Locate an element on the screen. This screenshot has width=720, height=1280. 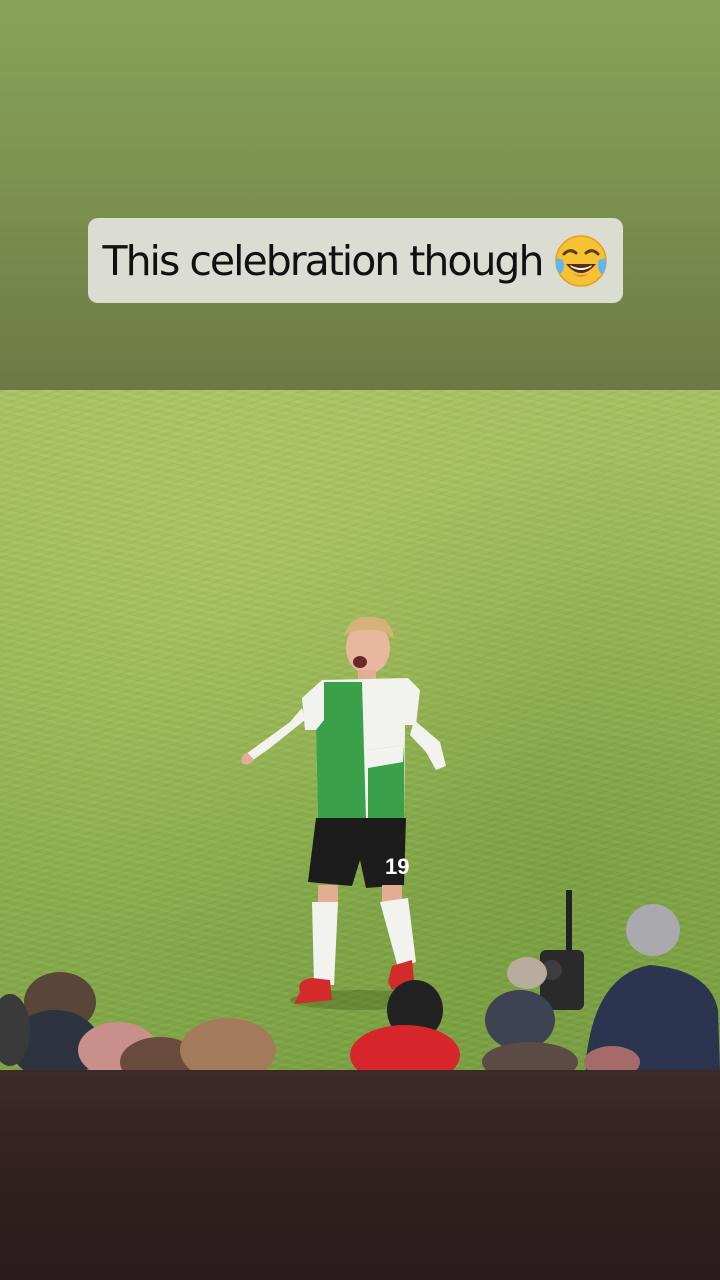
crowd-foreground is located at coordinates (360, 987).